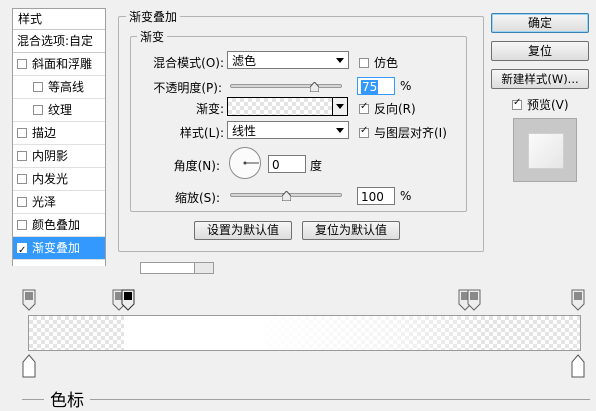  Describe the element at coordinates (244, 61) in the screenshot. I see `blend-mode-value: 滤色` at that location.